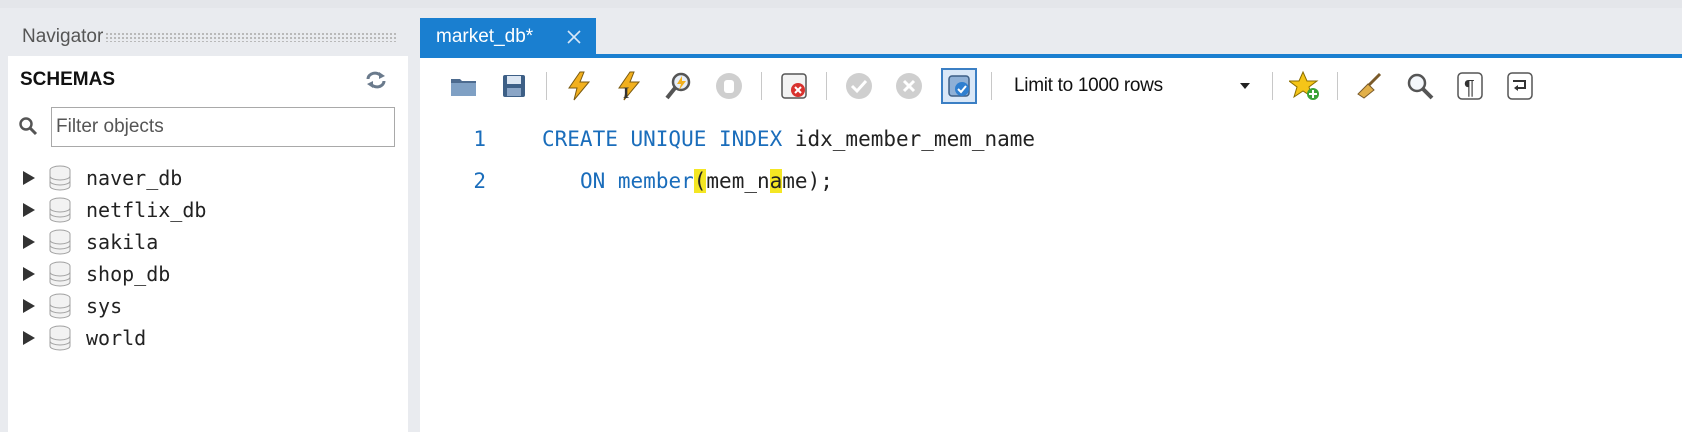 The width and height of the screenshot is (1682, 432). I want to click on line-number: 1, so click(479, 139).